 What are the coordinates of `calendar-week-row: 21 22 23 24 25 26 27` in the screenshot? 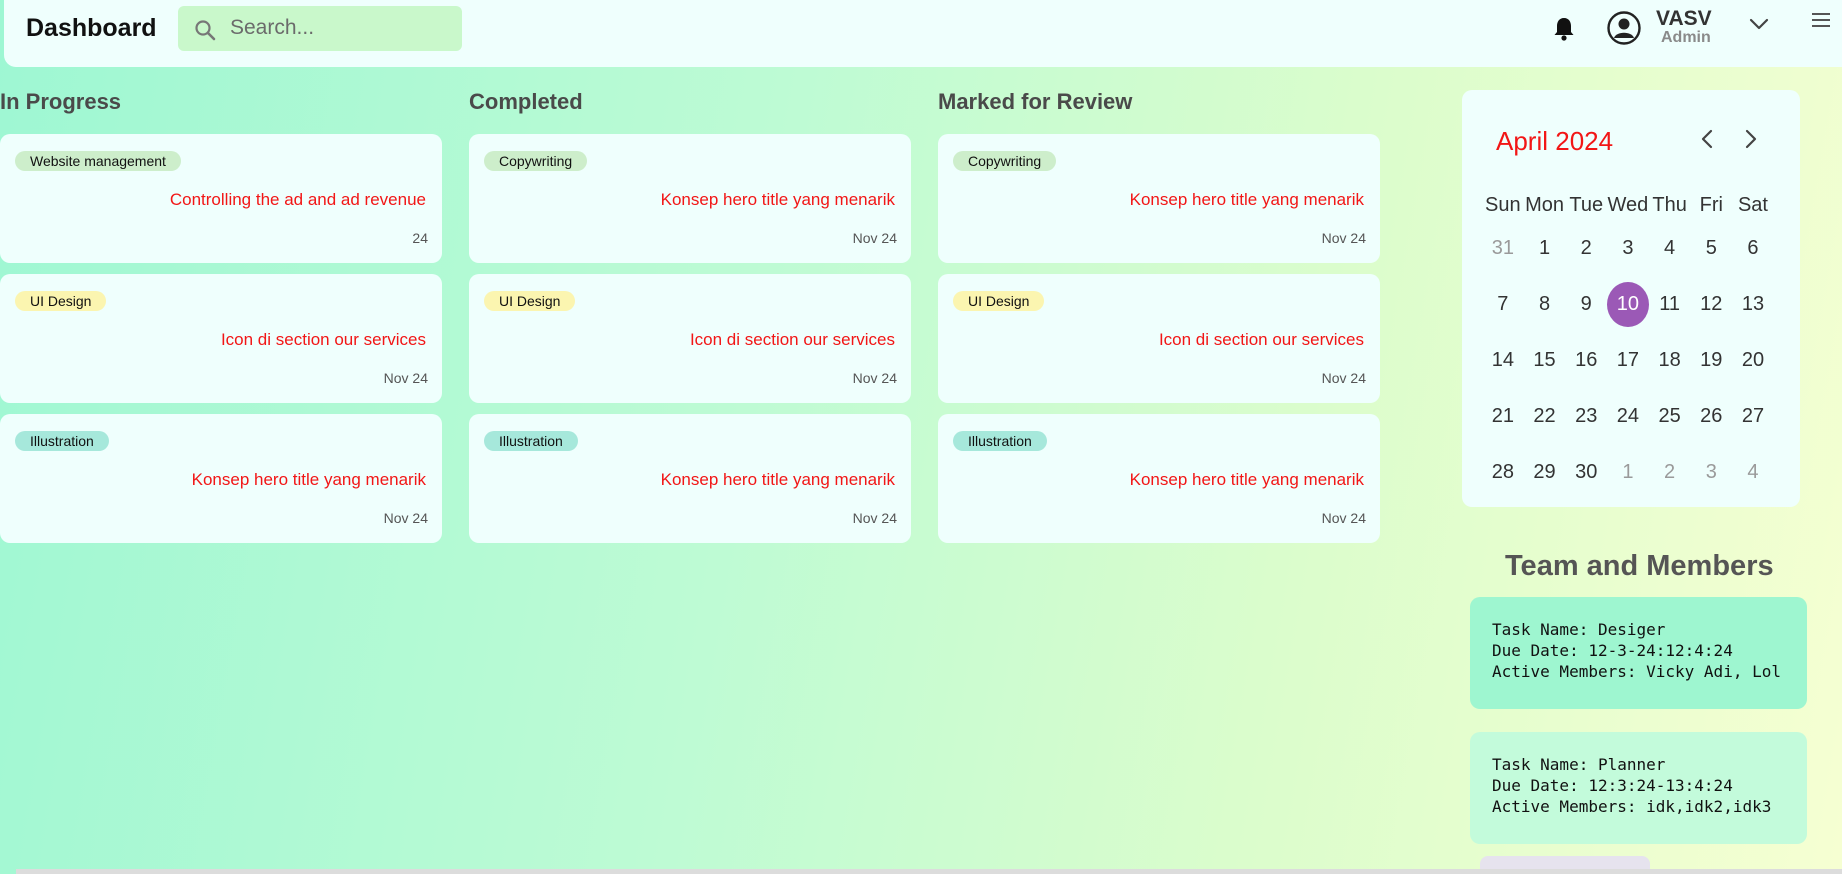 It's located at (1628, 416).